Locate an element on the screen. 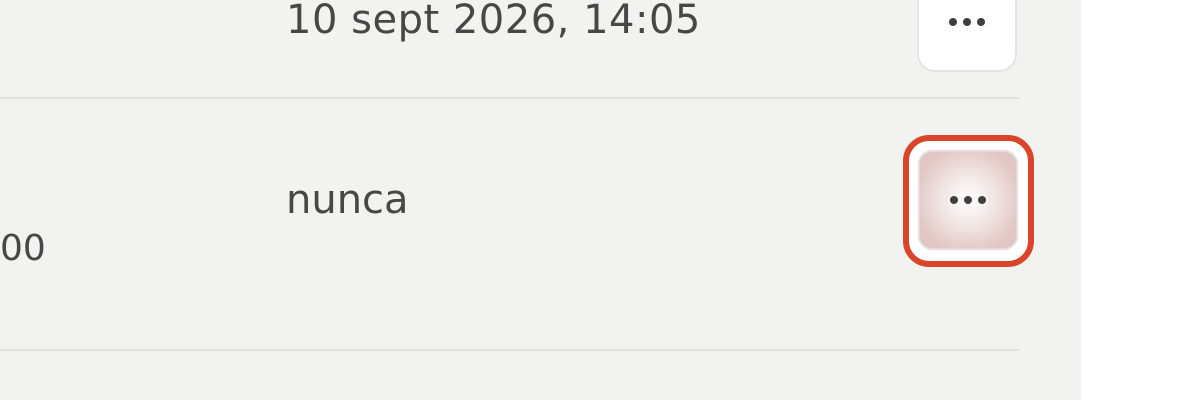 The image size is (1200, 400). row-actions-button-highlighted is located at coordinates (968, 200).